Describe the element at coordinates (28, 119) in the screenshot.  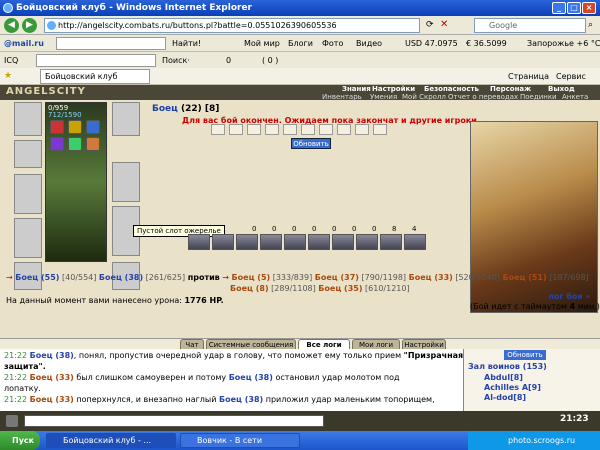
I see `helmet-slot` at that location.